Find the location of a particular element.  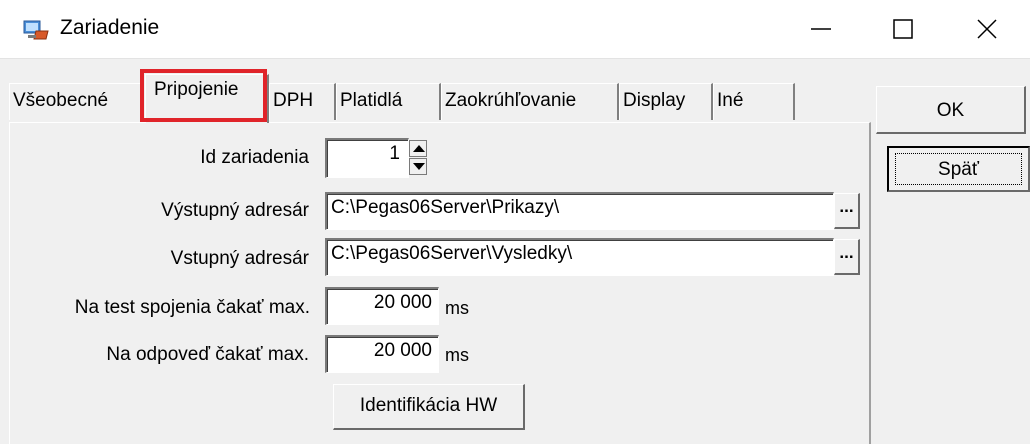

response-wait-unit: ms is located at coordinates (457, 355).